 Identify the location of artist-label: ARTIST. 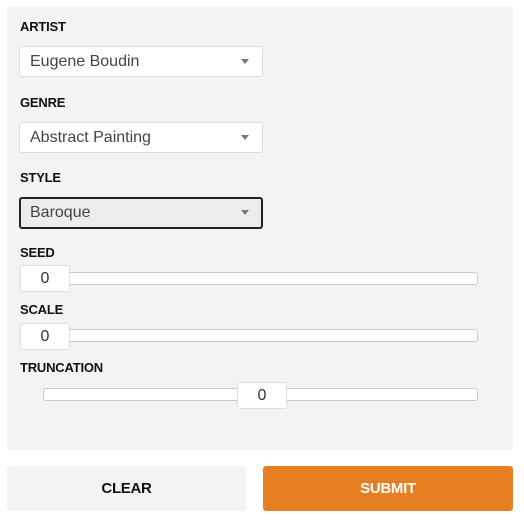
(43, 26).